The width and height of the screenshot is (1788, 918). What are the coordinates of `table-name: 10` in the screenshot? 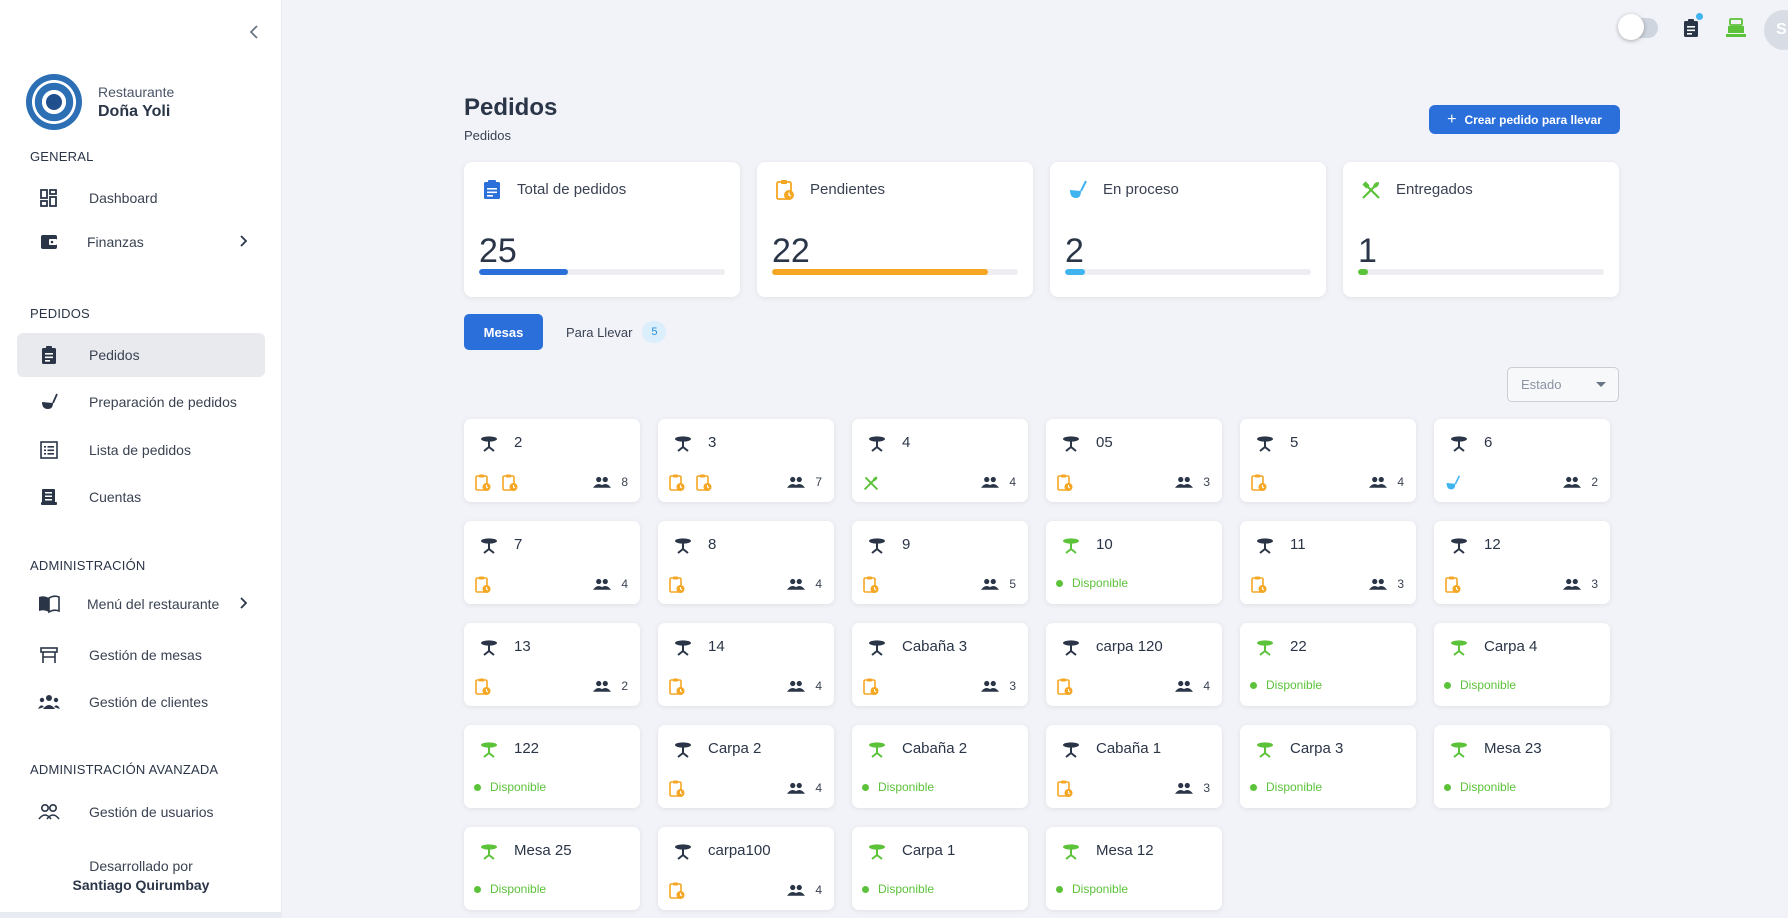 It's located at (1104, 544).